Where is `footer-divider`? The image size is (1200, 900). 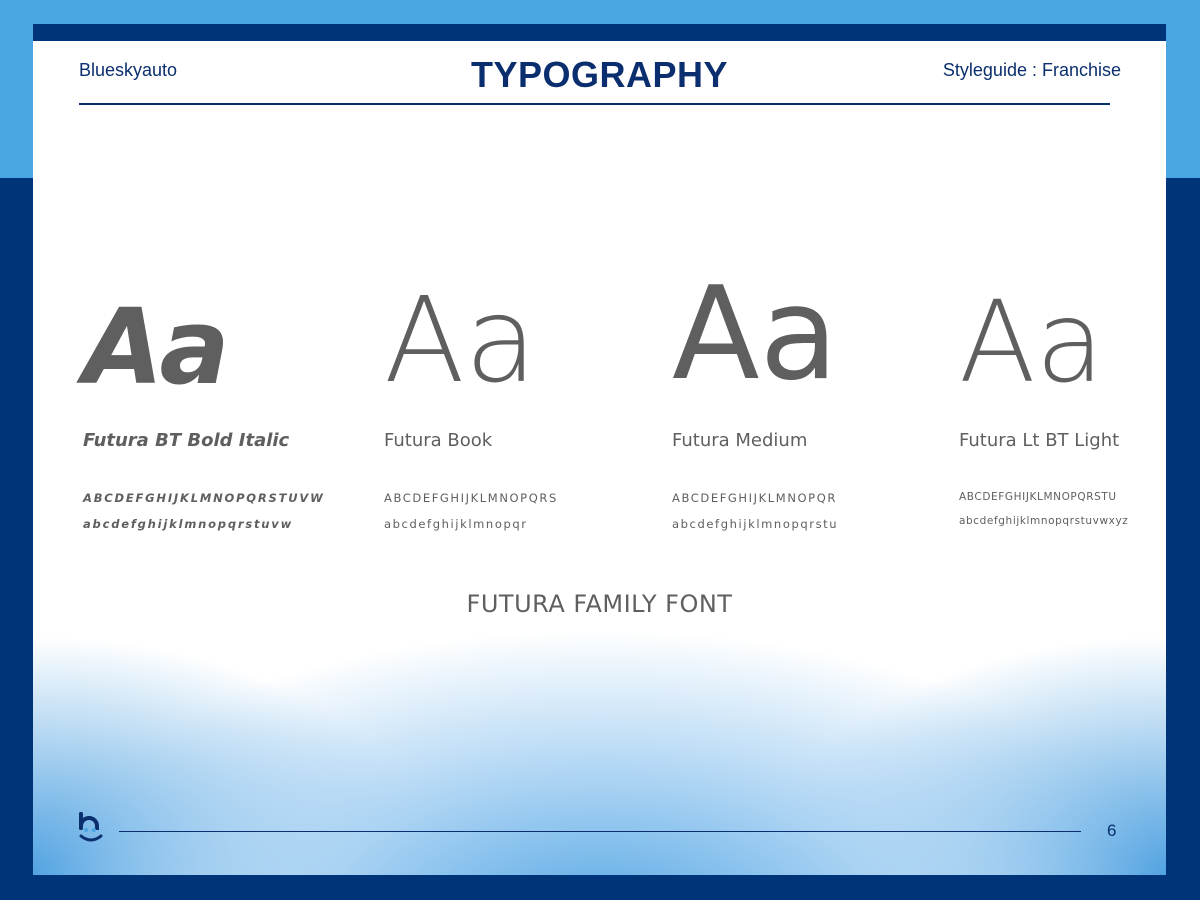
footer-divider is located at coordinates (600, 831).